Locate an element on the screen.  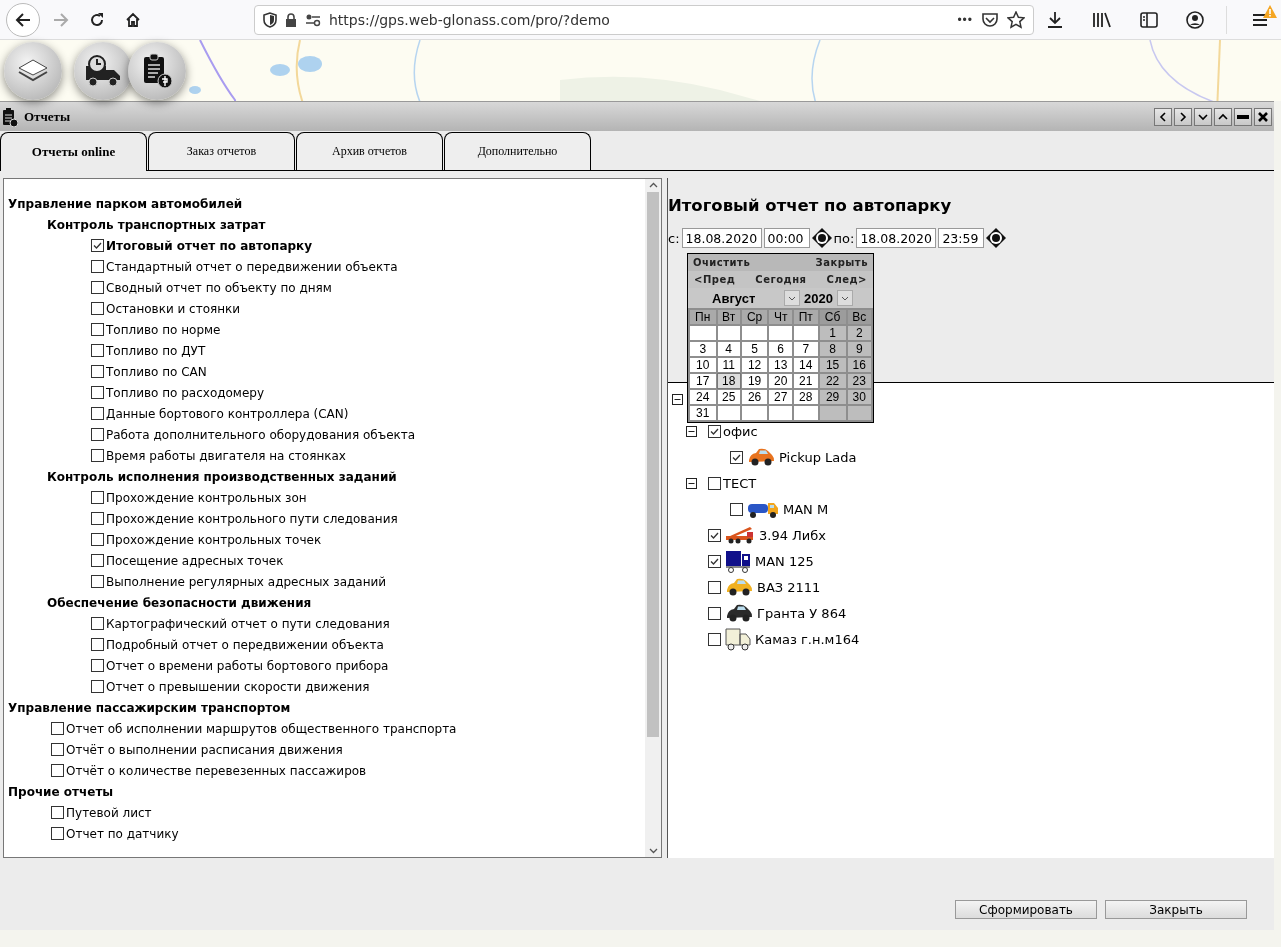
time-field: 00:00 is located at coordinates (786, 238).